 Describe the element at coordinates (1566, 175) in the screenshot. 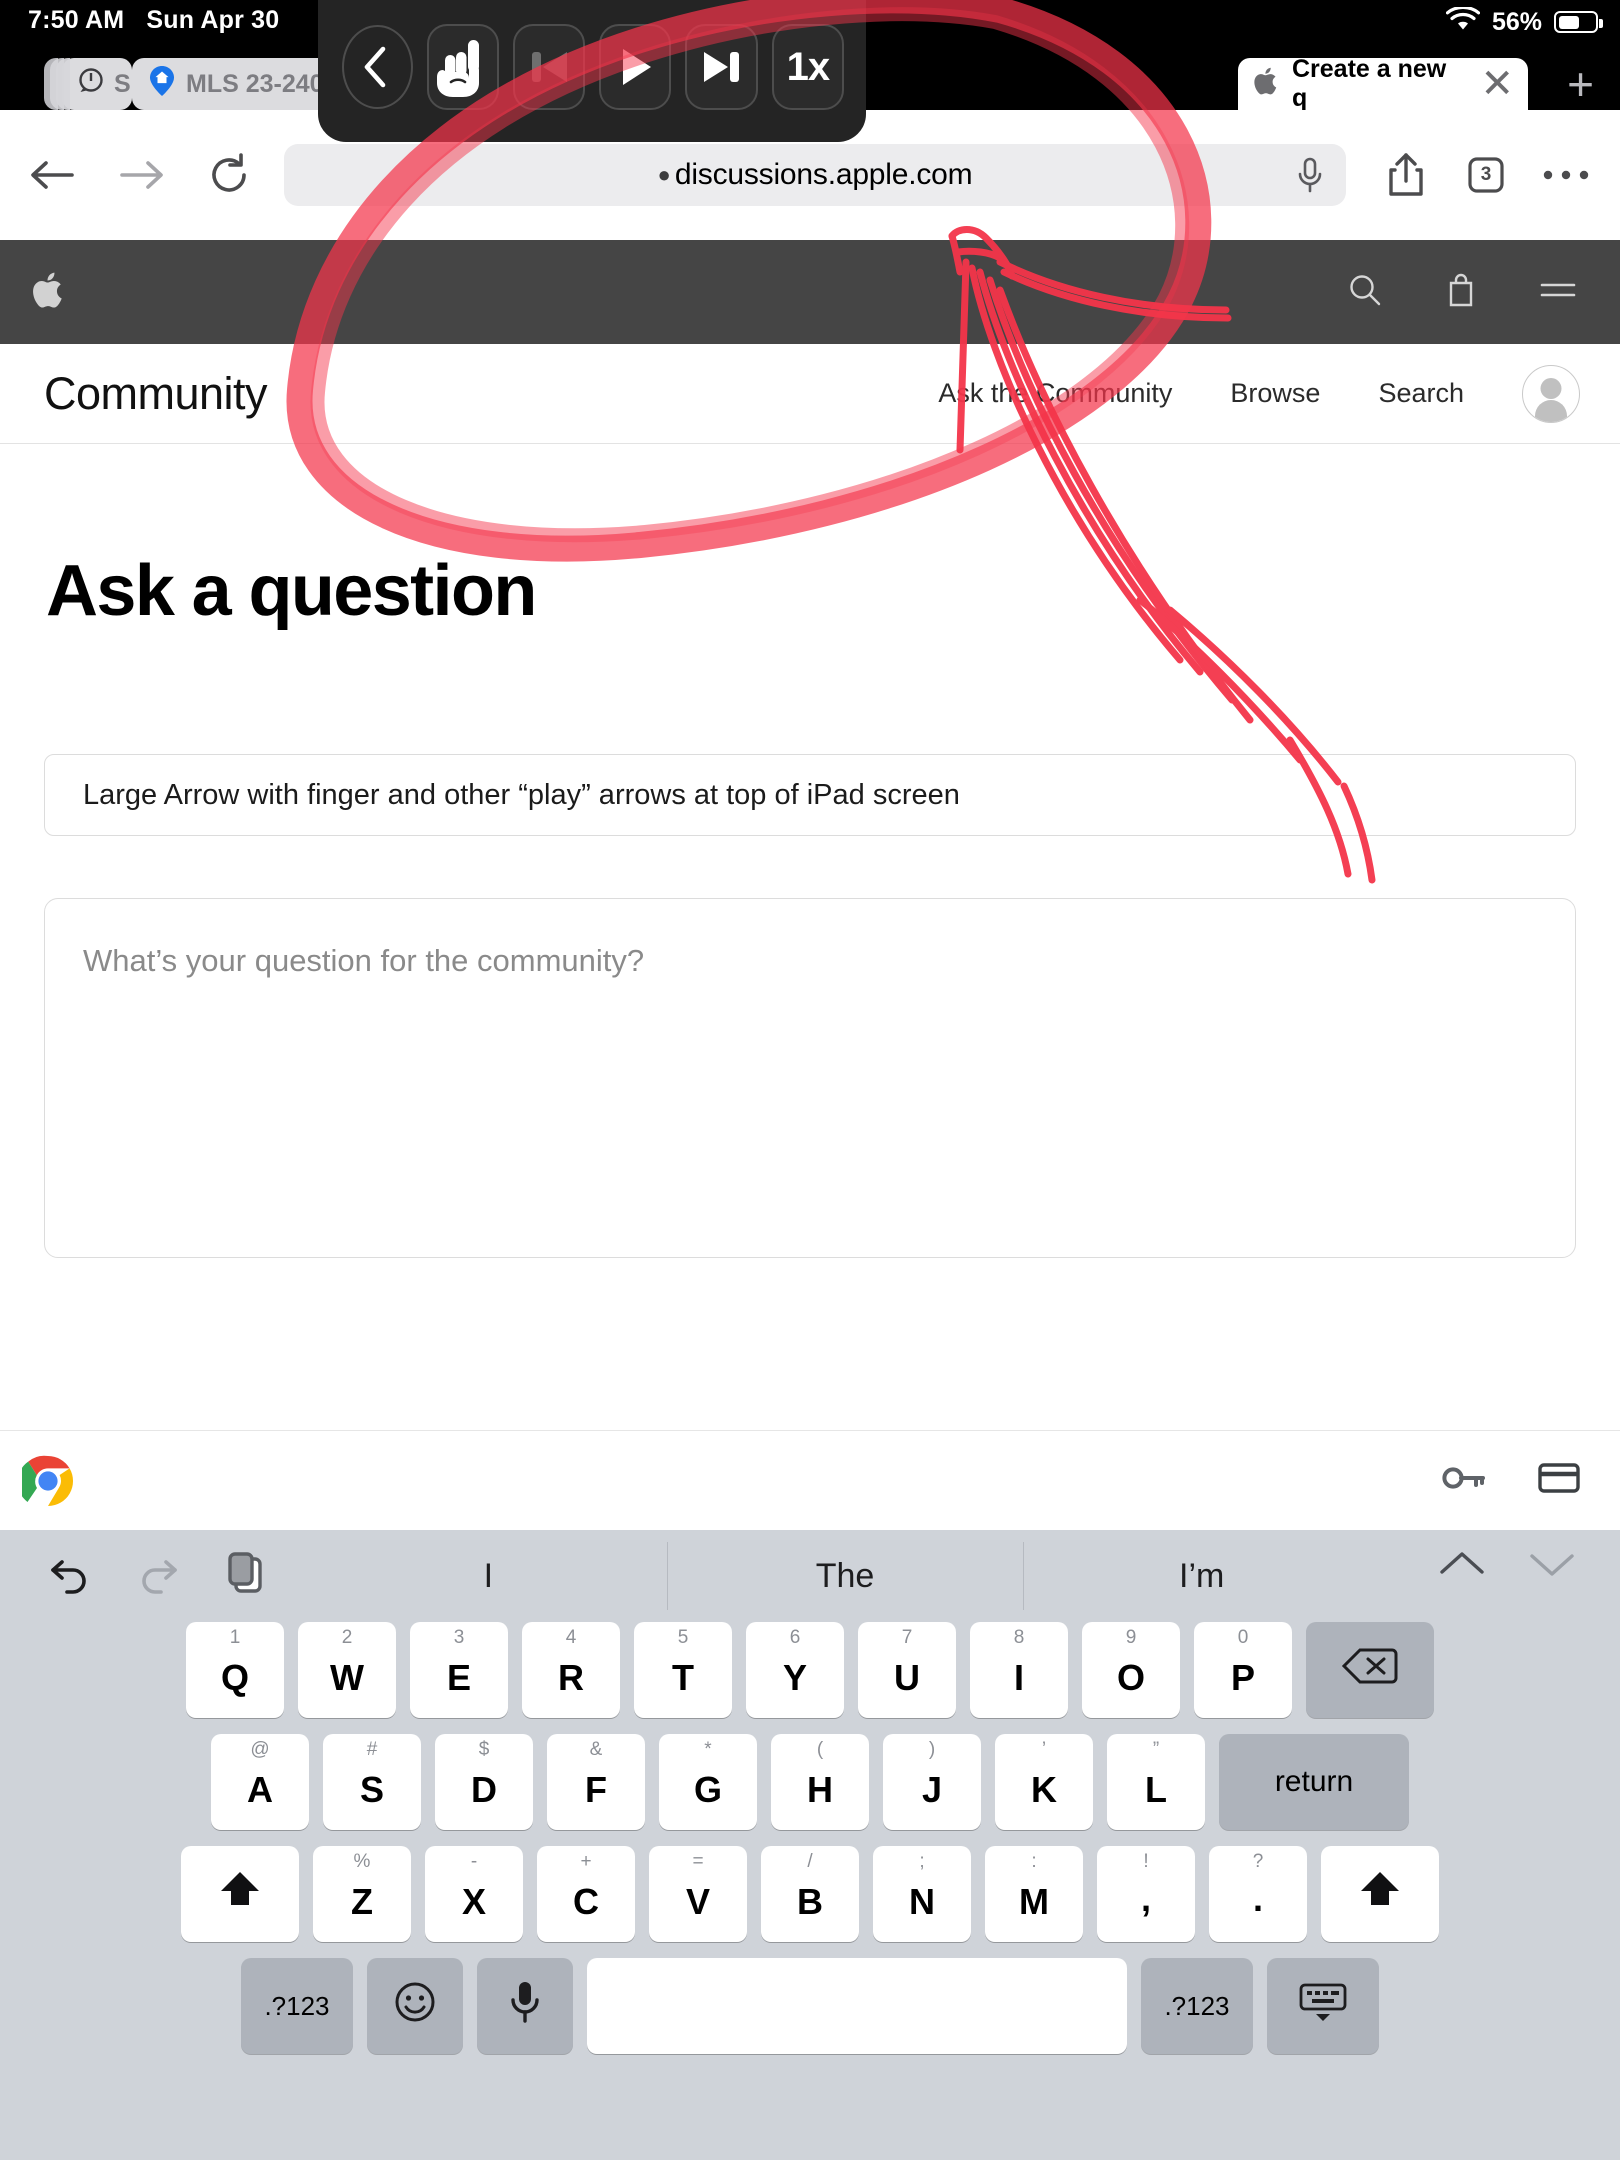

I see `ellipsis-icon` at that location.